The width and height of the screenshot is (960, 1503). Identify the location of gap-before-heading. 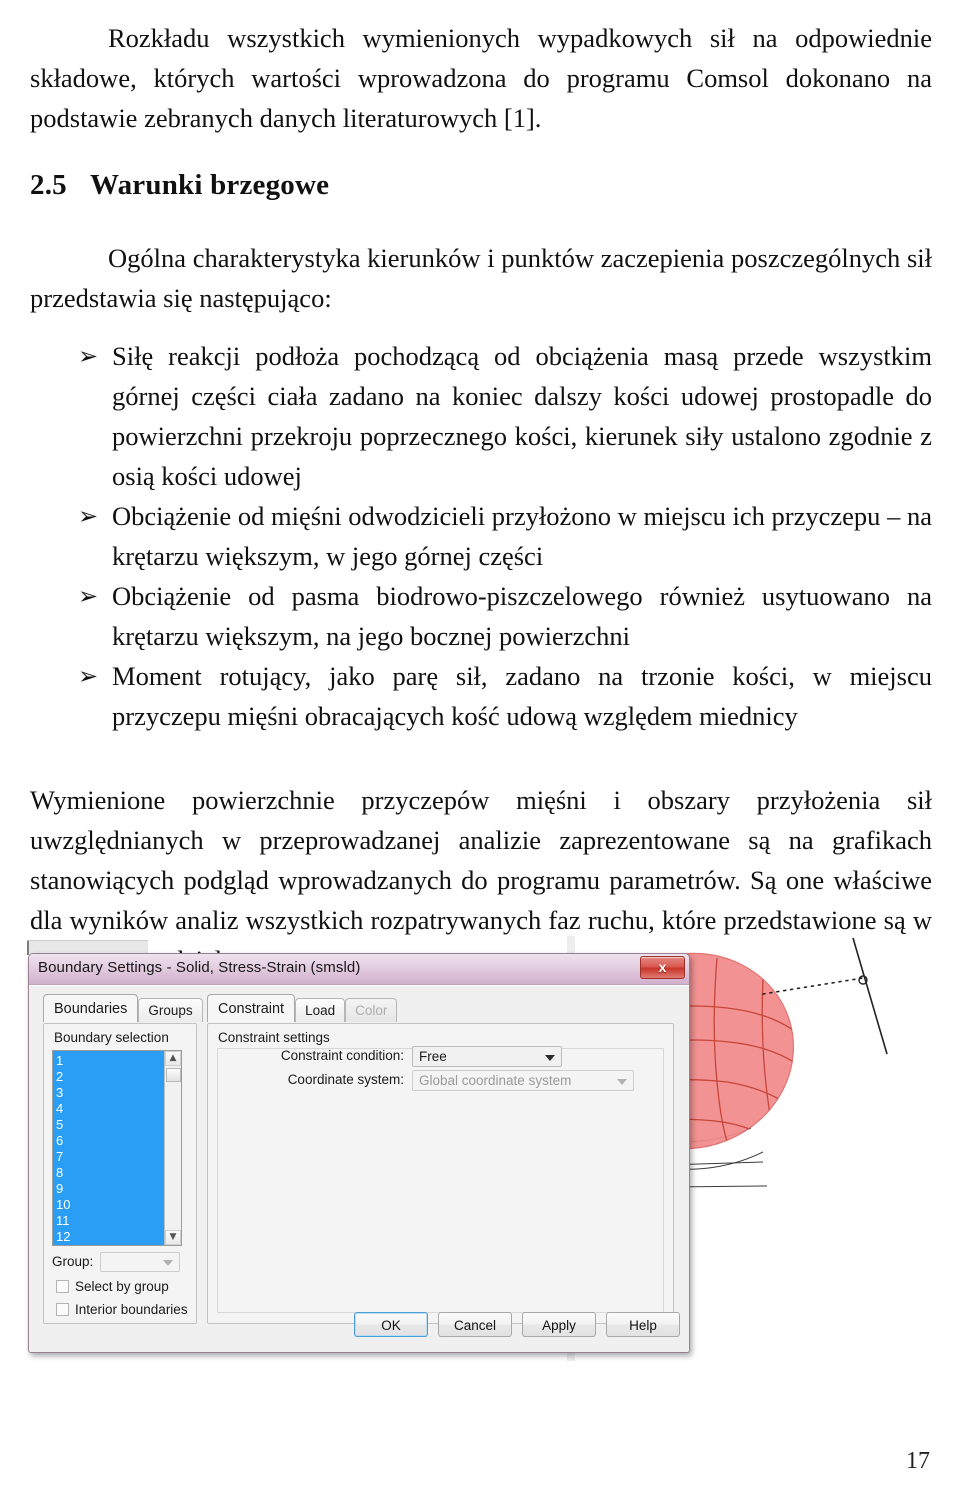
(481, 152).